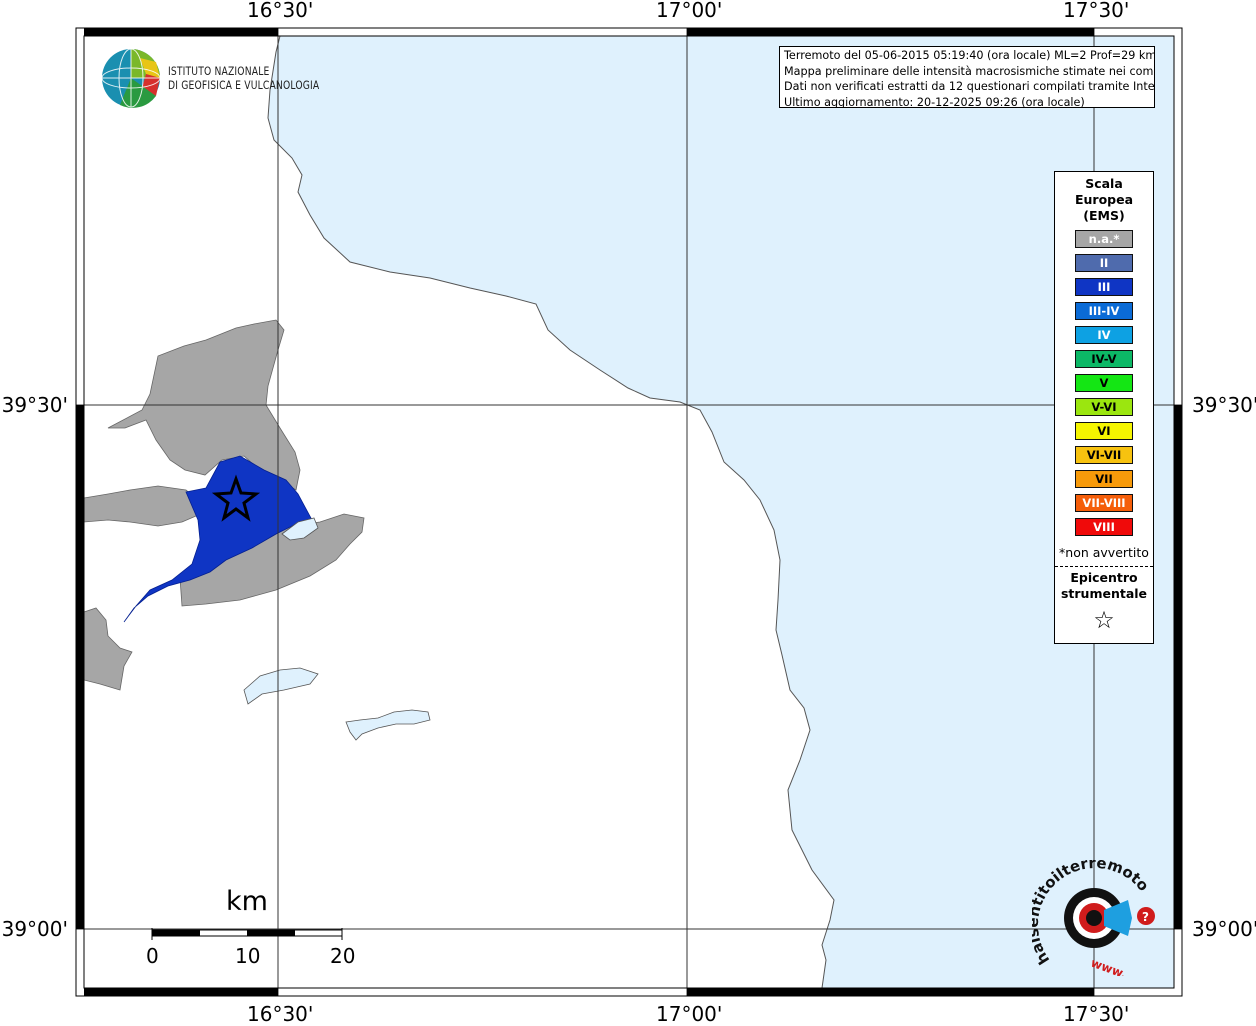 The height and width of the screenshot is (1026, 1256). What do you see at coordinates (1104, 503) in the screenshot?
I see `legend-swatch-vii-viii: VII-VIII` at bounding box center [1104, 503].